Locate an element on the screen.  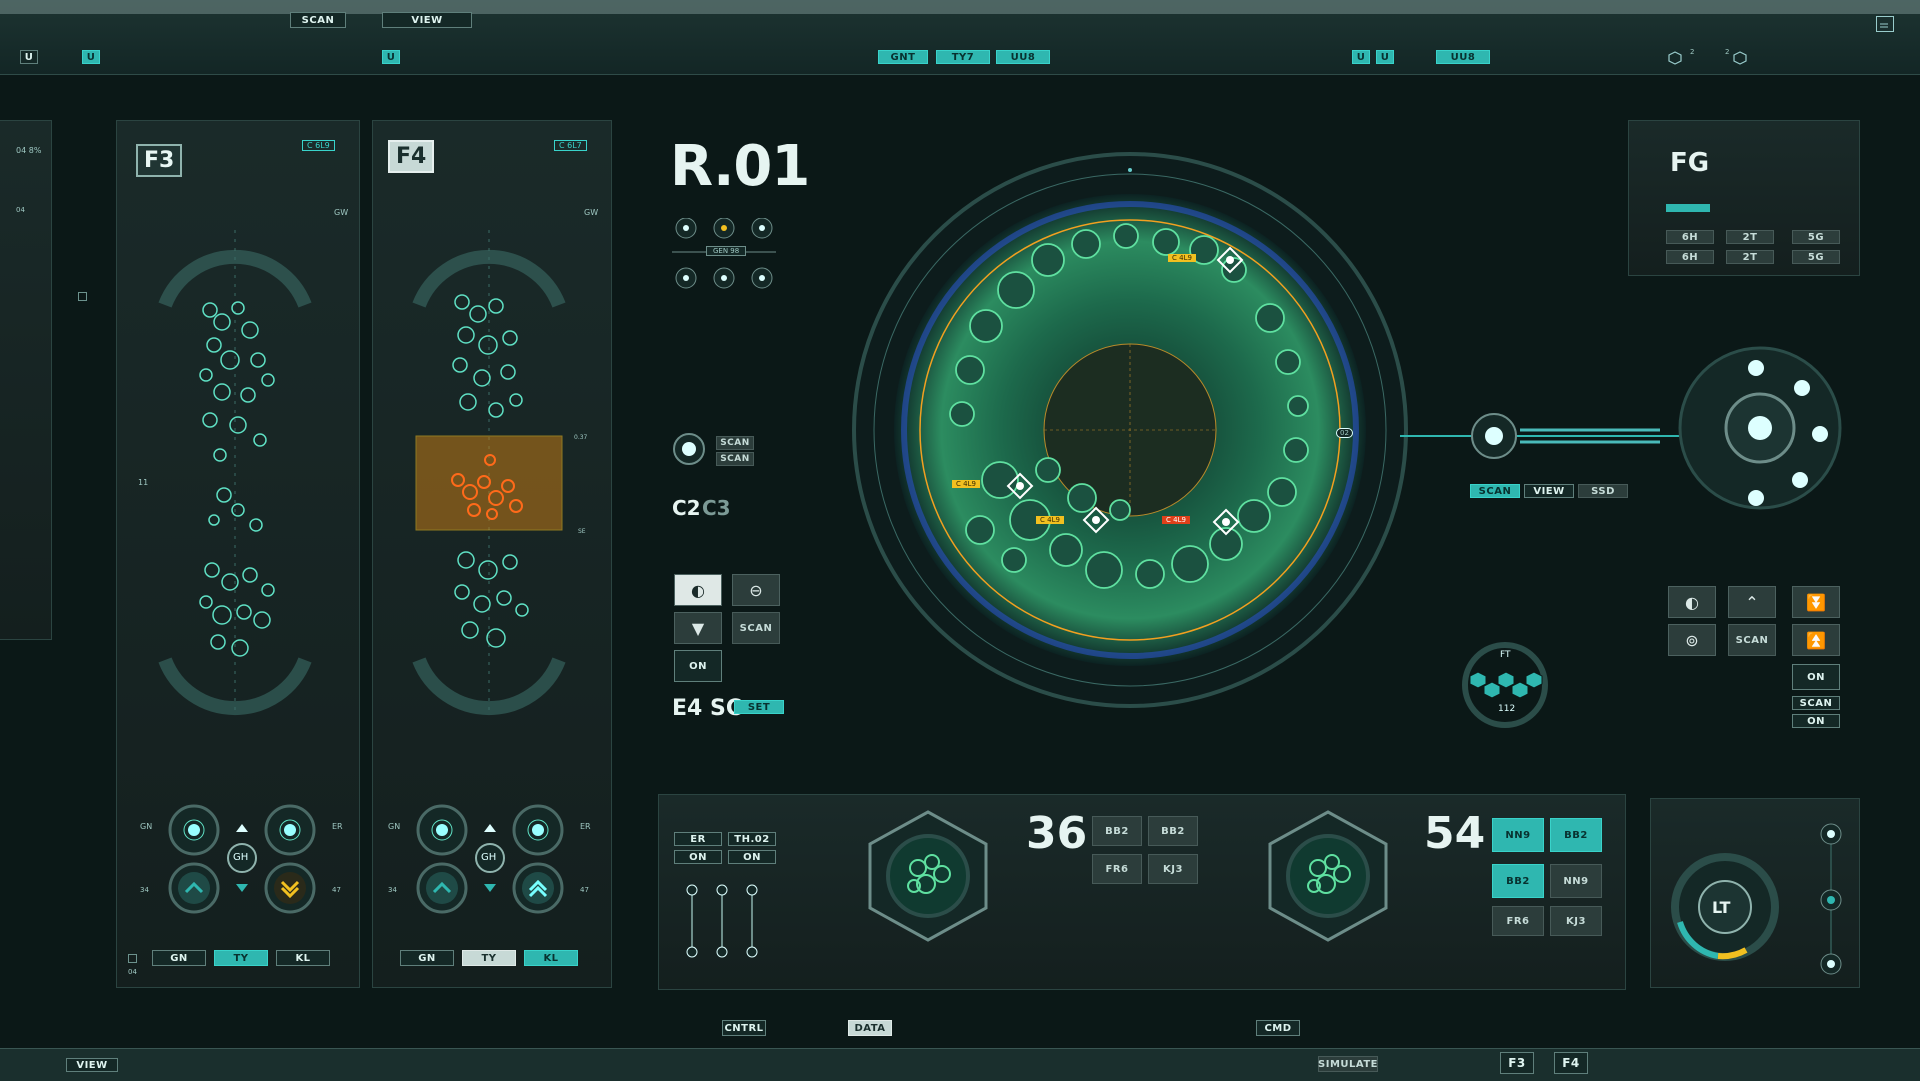
top-u-button-1: U is located at coordinates (29, 57).